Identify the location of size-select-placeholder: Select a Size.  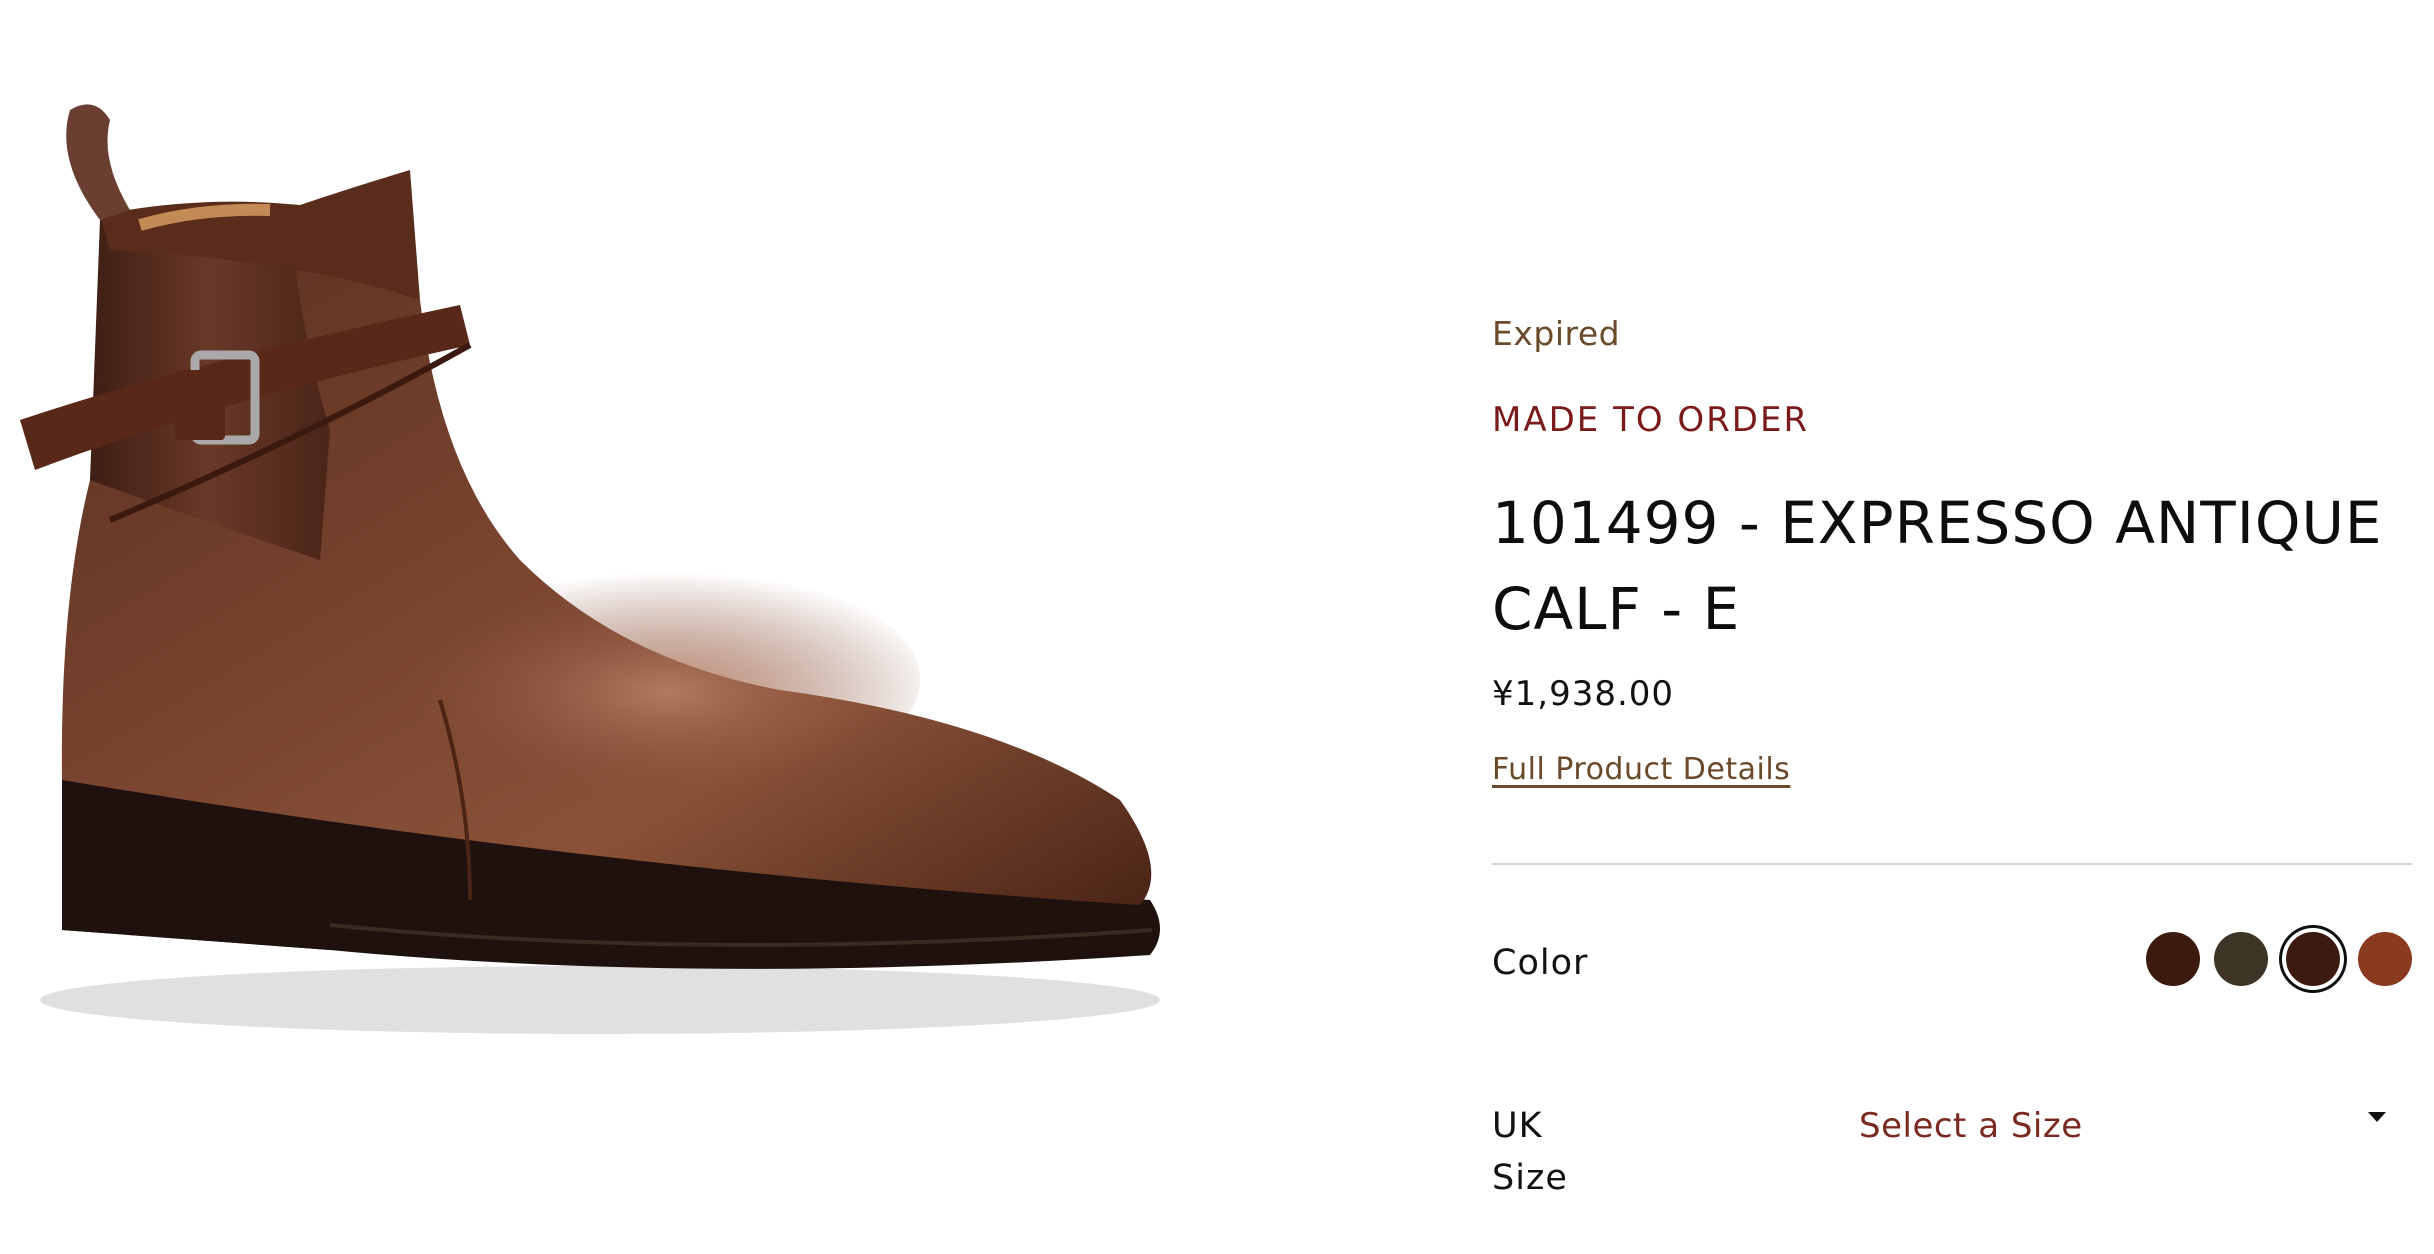
(1971, 1126).